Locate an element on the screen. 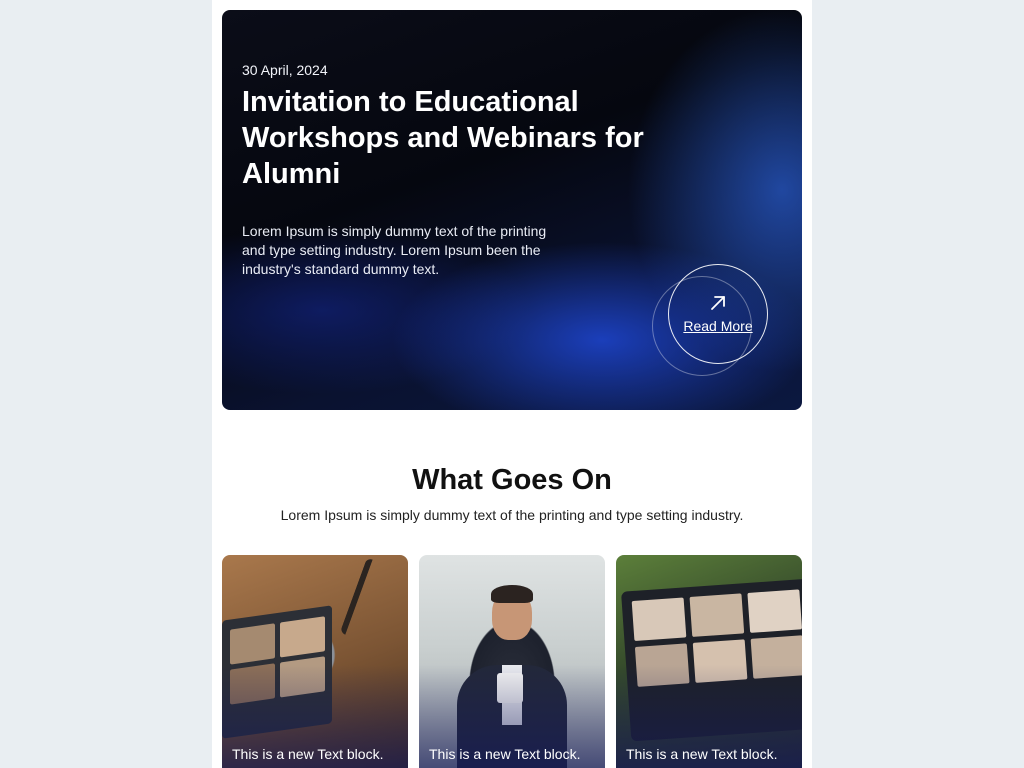  section-title: What Goes On is located at coordinates (512, 480).